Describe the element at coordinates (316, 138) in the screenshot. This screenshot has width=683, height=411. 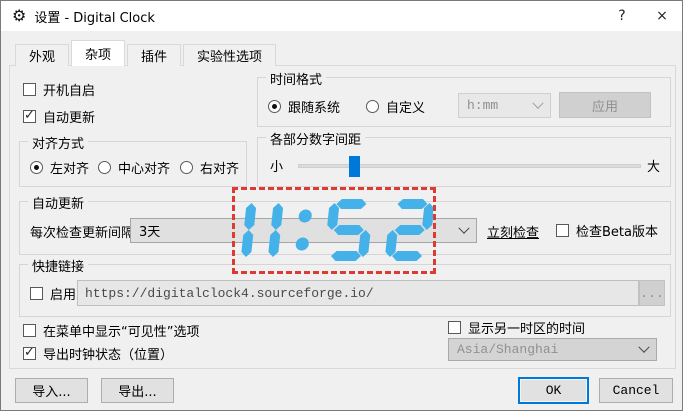
I see `spacing-group-title: 各部分数字间距` at that location.